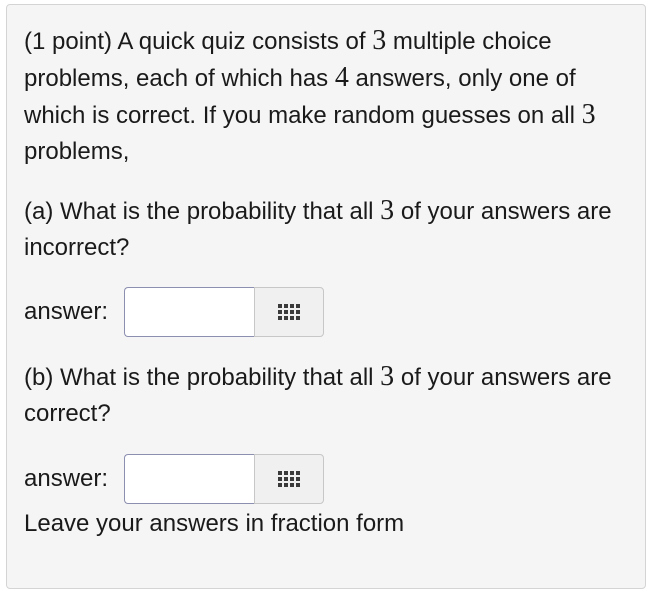 The height and width of the screenshot is (595, 652). I want to click on part-b-text-1: (b) What is the probability that all, so click(199, 377).